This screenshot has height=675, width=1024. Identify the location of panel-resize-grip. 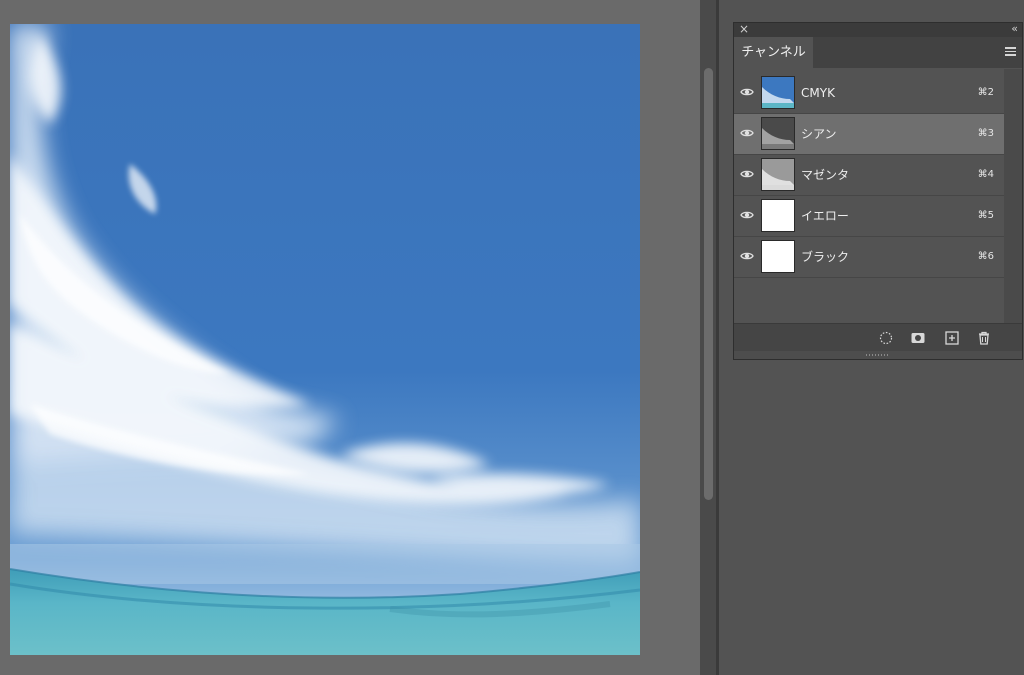
(878, 355).